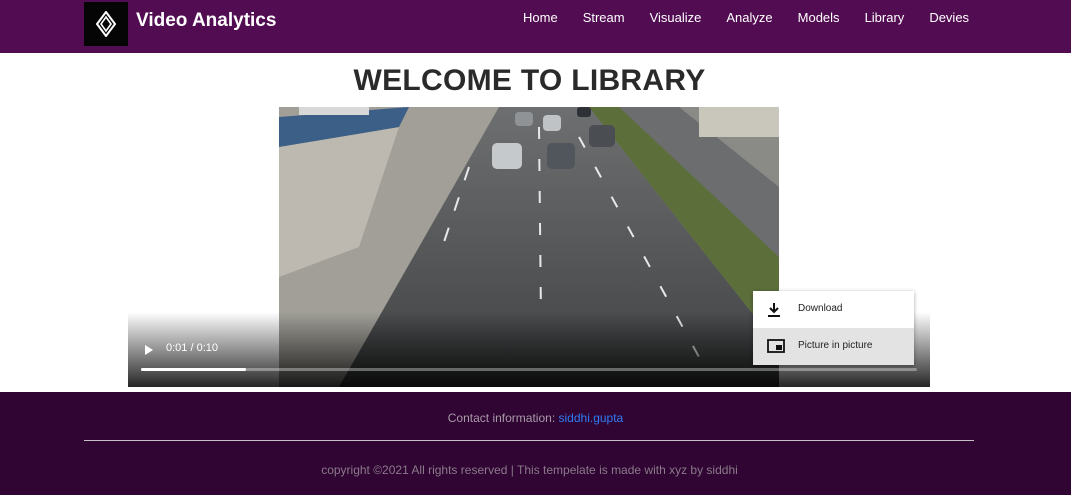 This screenshot has height=495, width=1071. I want to click on nav-stream: Stream, so click(604, 19).